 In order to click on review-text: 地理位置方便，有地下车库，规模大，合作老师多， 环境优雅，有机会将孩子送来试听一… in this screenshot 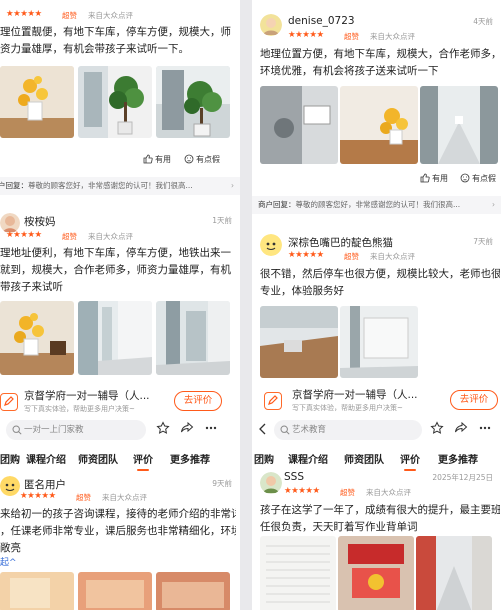, I will do `click(380, 62)`.